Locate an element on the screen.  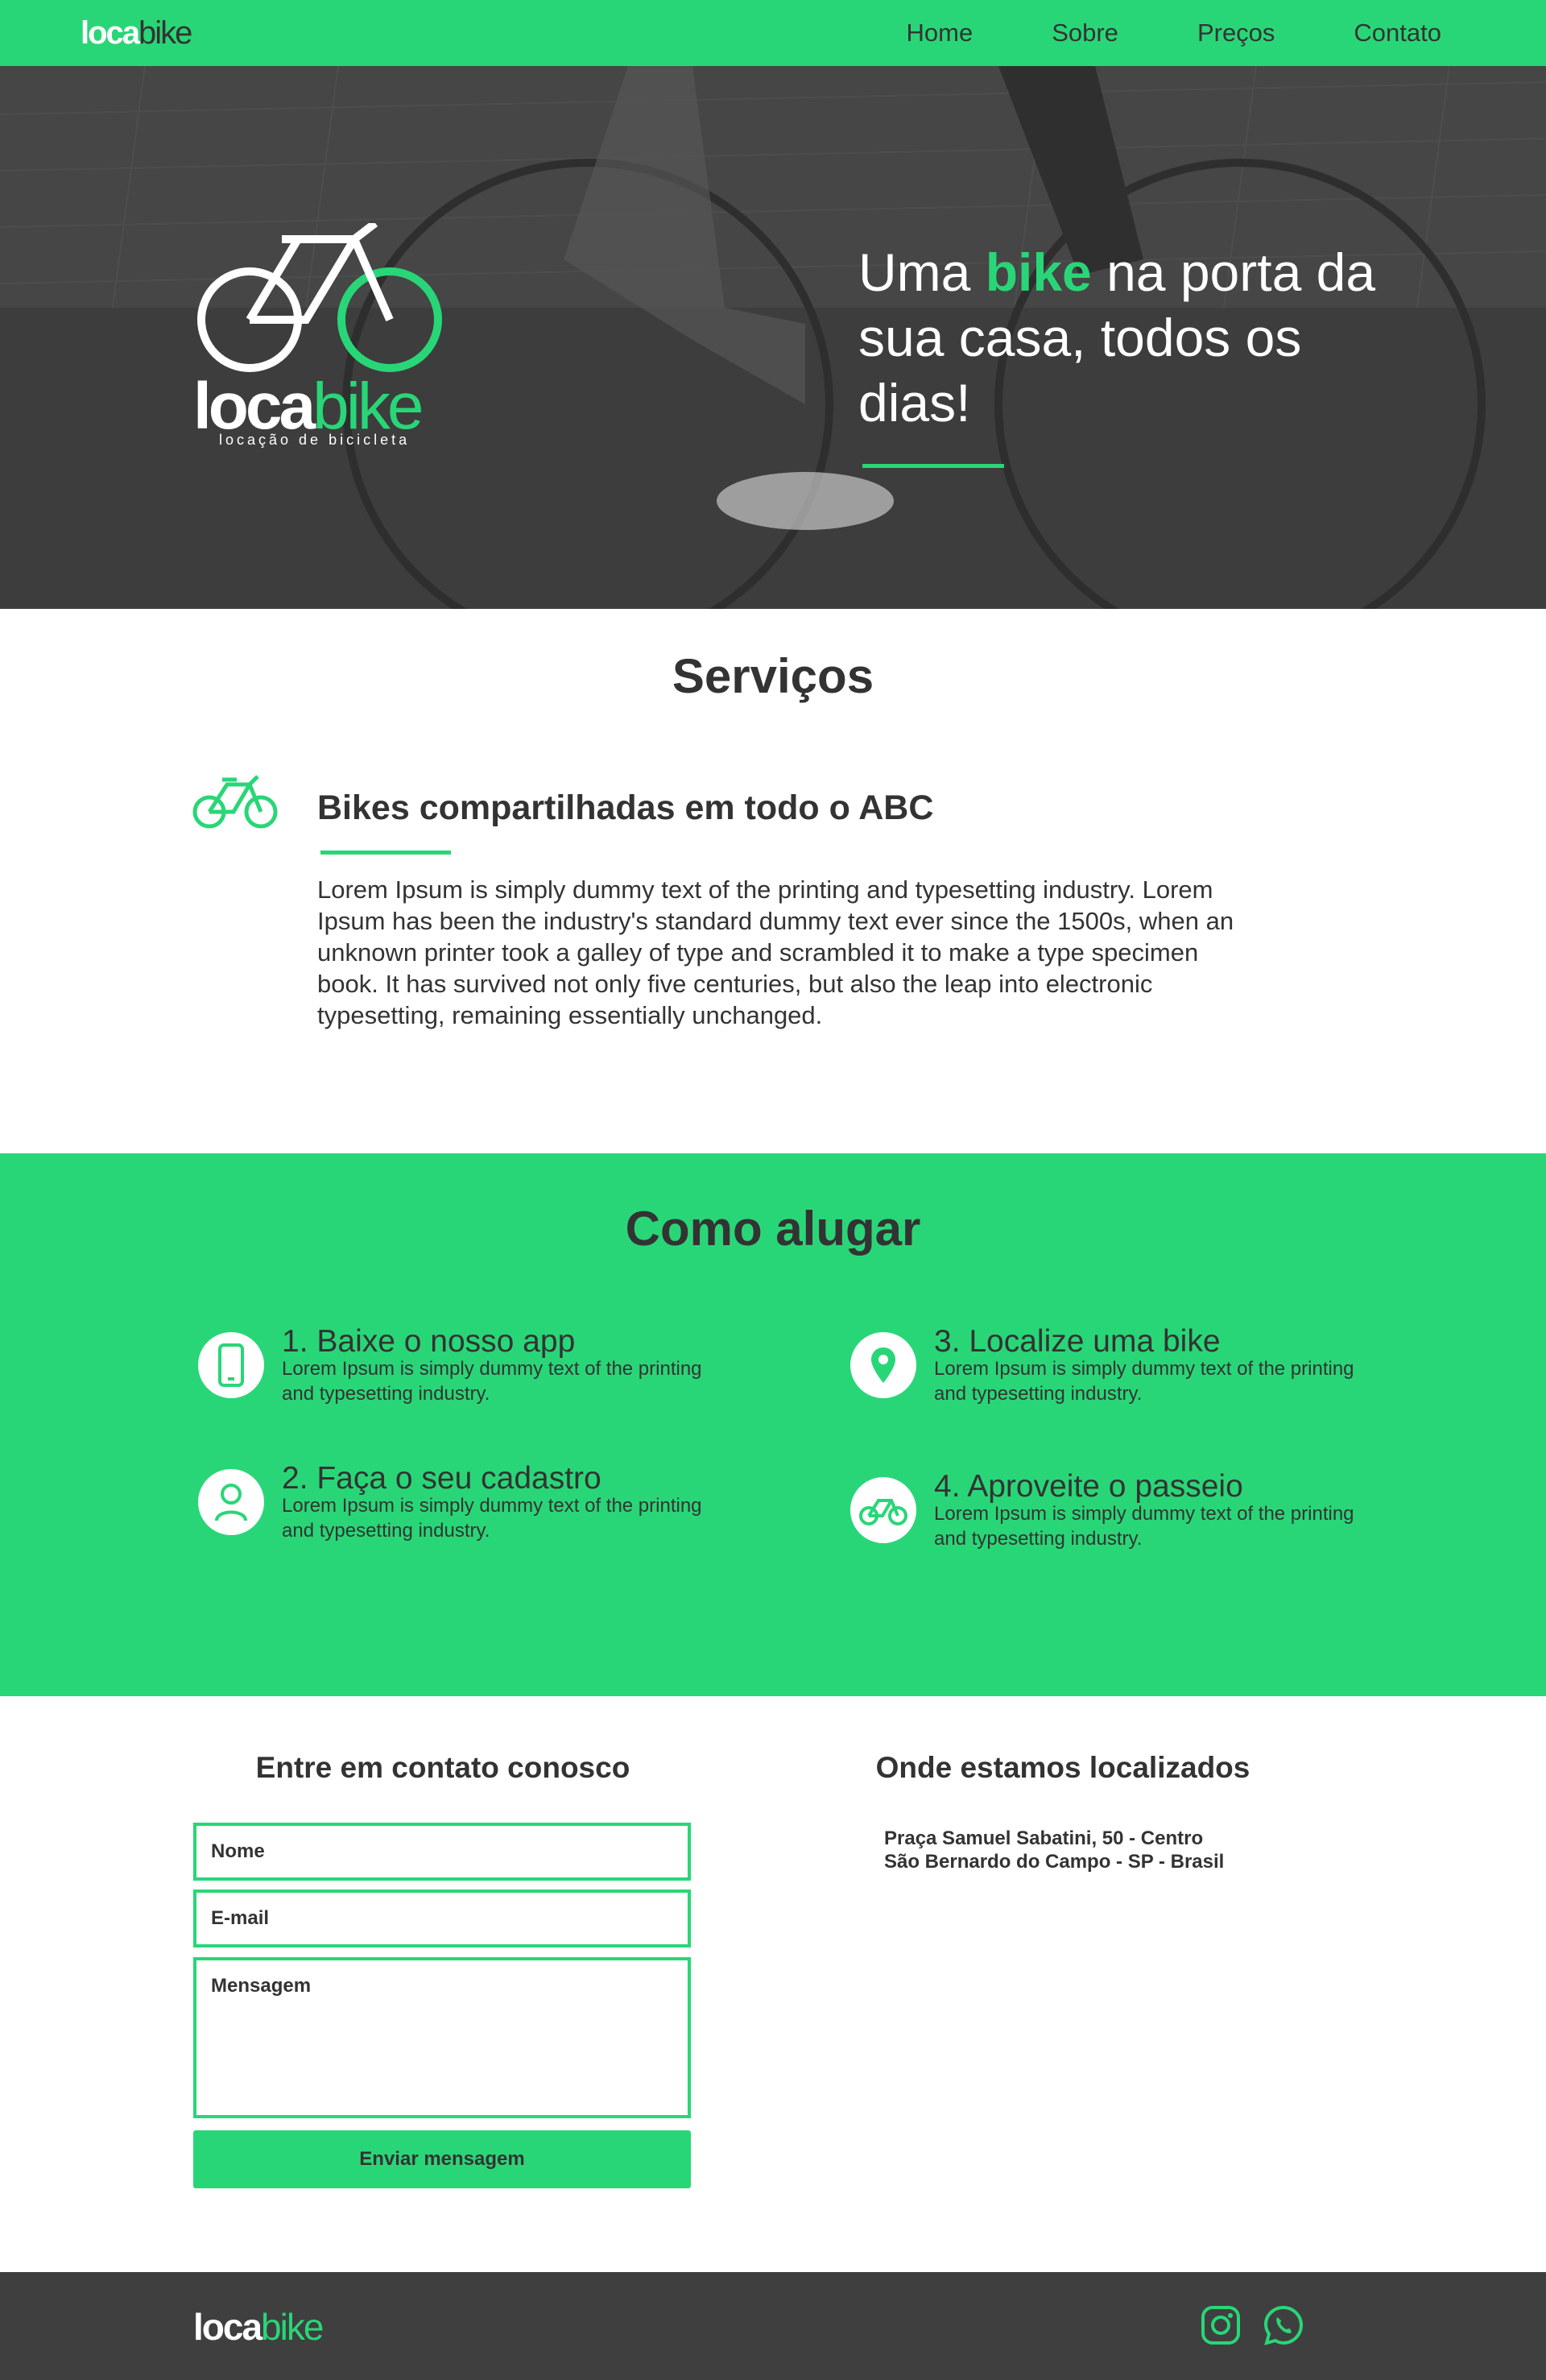
nav-links: Home Sobre Preços Contato is located at coordinates (1174, 33).